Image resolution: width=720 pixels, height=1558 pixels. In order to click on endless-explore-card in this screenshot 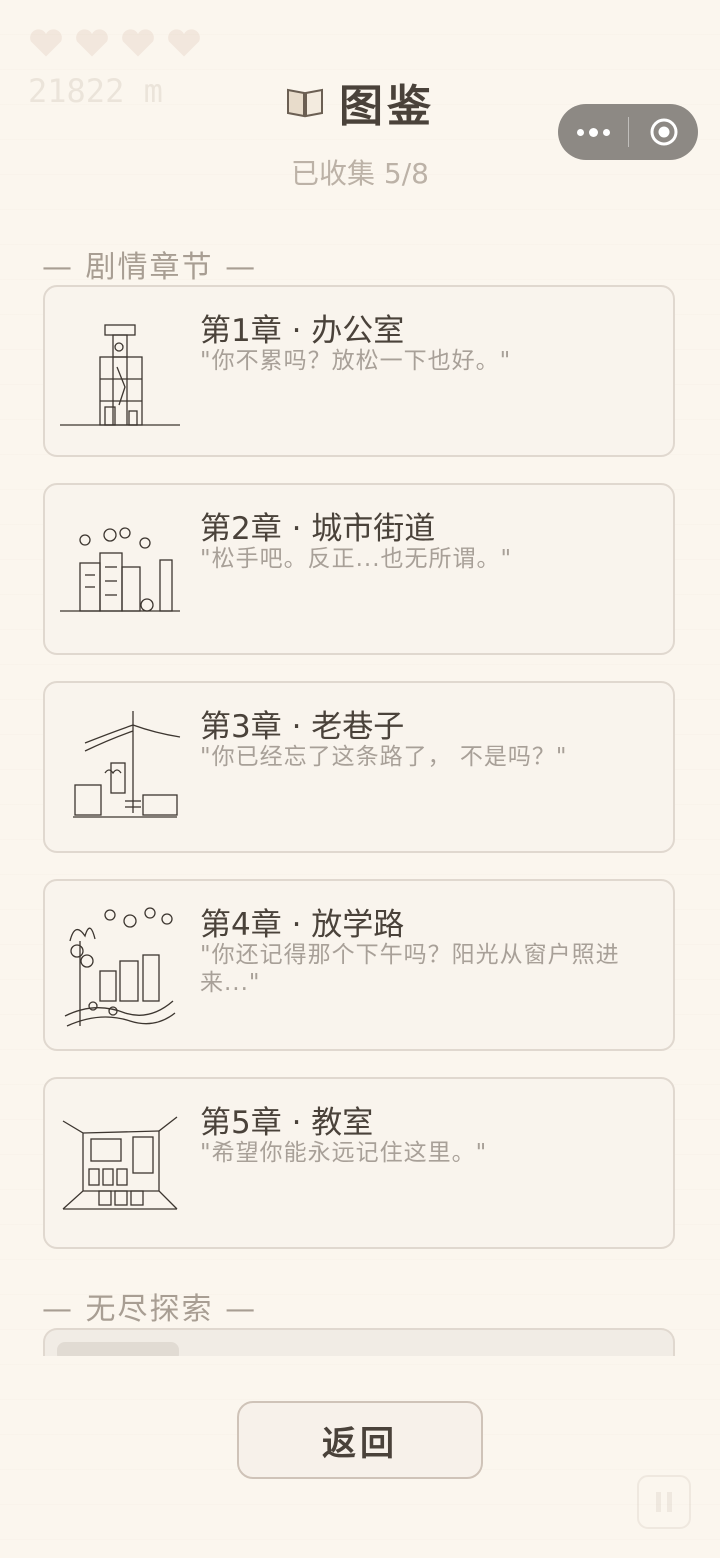, I will do `click(359, 1342)`.